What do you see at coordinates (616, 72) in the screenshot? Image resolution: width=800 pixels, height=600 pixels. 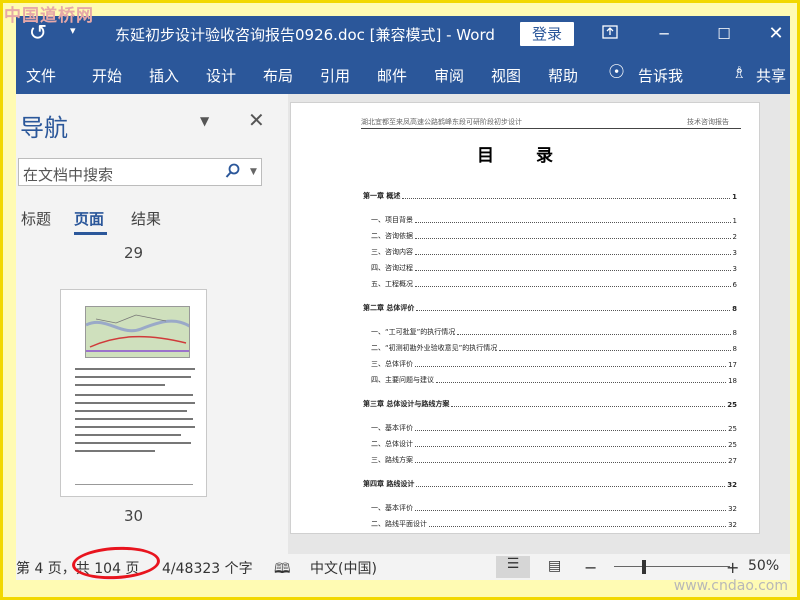 I see `lightbulb-icon: ☉` at bounding box center [616, 72].